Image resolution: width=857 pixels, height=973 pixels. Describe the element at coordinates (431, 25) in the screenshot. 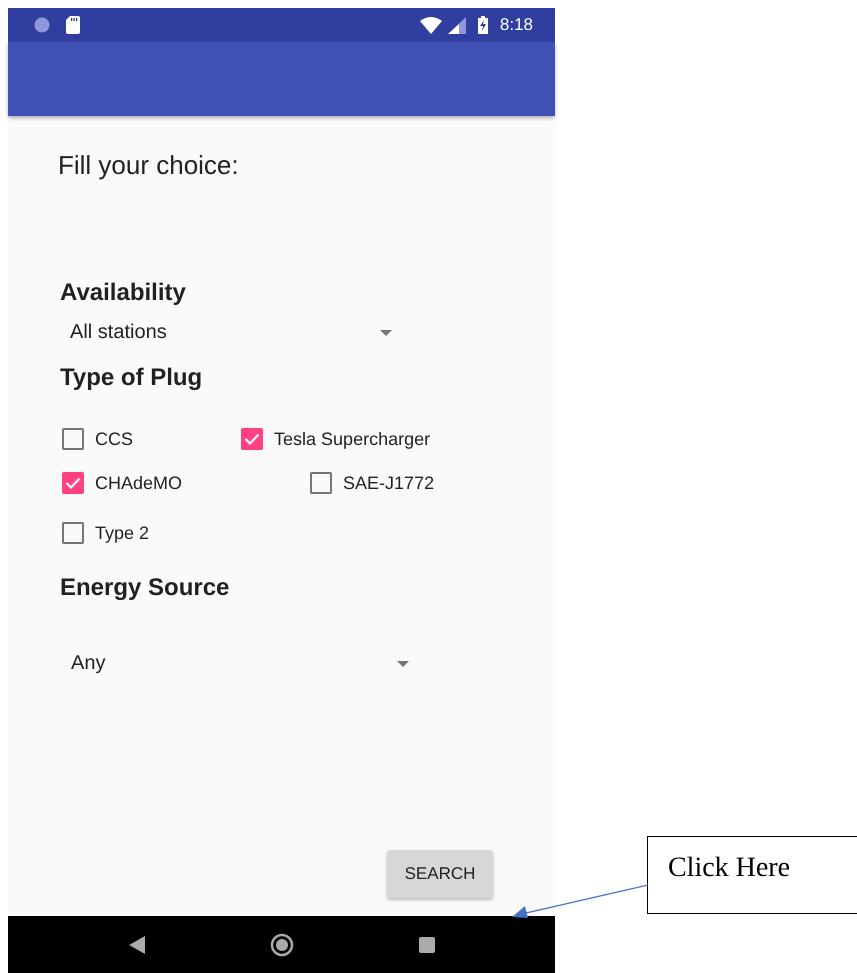

I see `wifi-icon` at that location.